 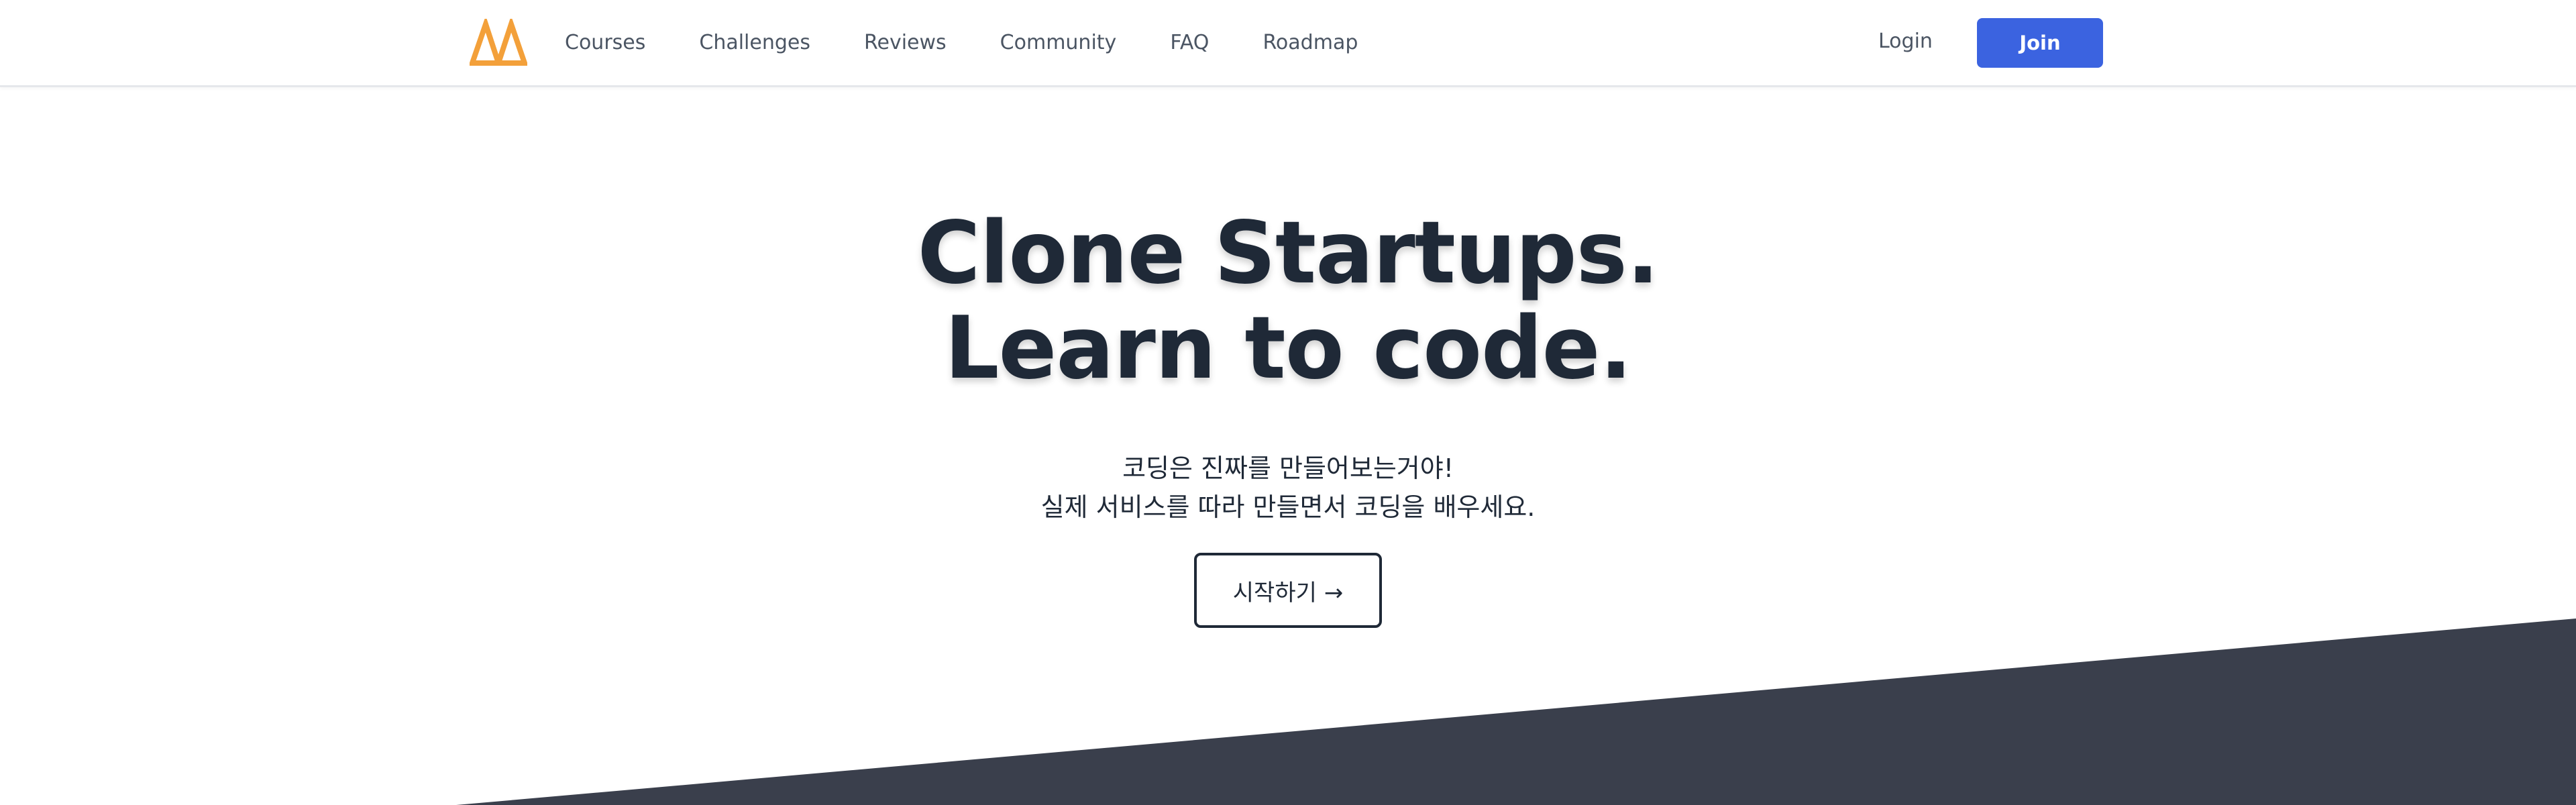 What do you see at coordinates (1905, 41) in the screenshot?
I see `login-link: Login` at bounding box center [1905, 41].